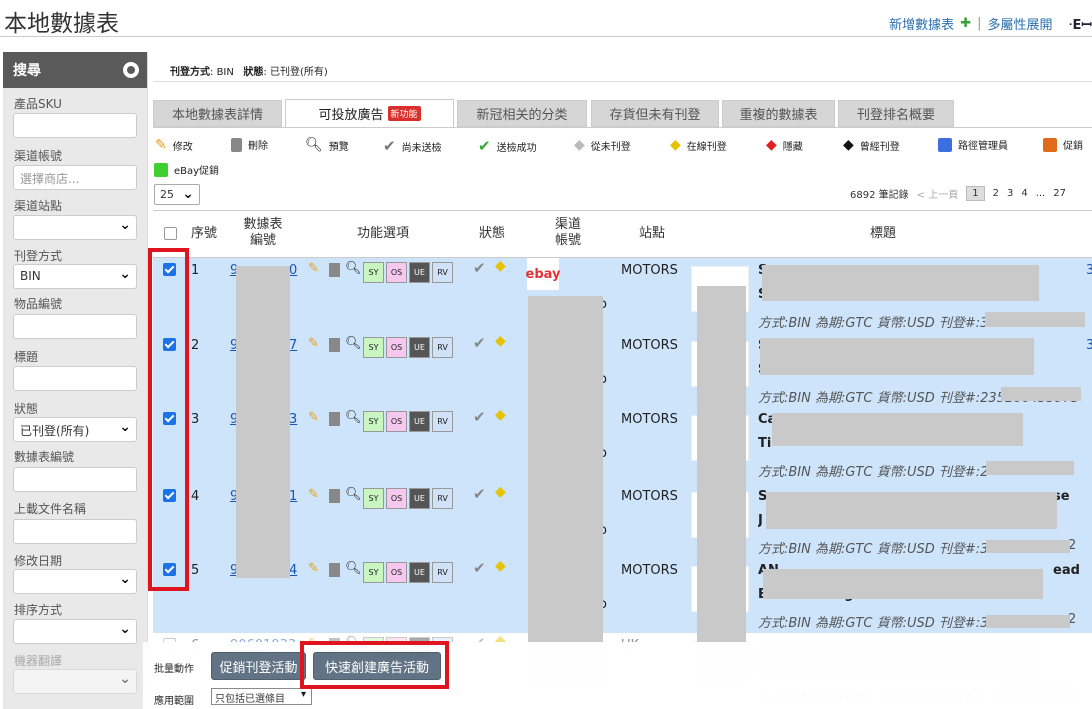 The height and width of the screenshot is (709, 1092). What do you see at coordinates (293, 570) in the screenshot?
I see `sheet-id-link-end: 4` at bounding box center [293, 570].